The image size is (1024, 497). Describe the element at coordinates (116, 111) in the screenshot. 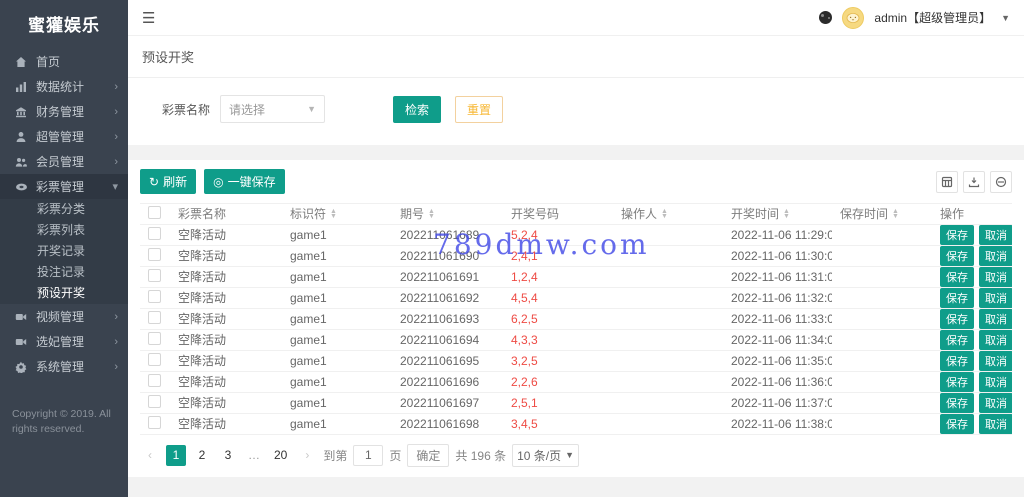

I see `chevron-icon: ›` at that location.